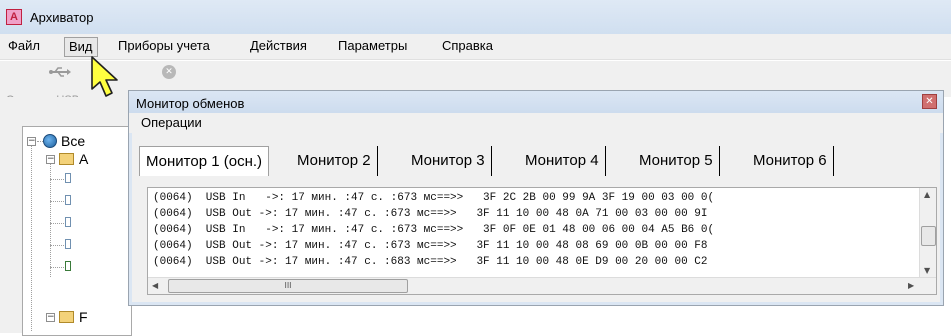  Describe the element at coordinates (62, 17) in the screenshot. I see `window-title: Архиватор` at that location.